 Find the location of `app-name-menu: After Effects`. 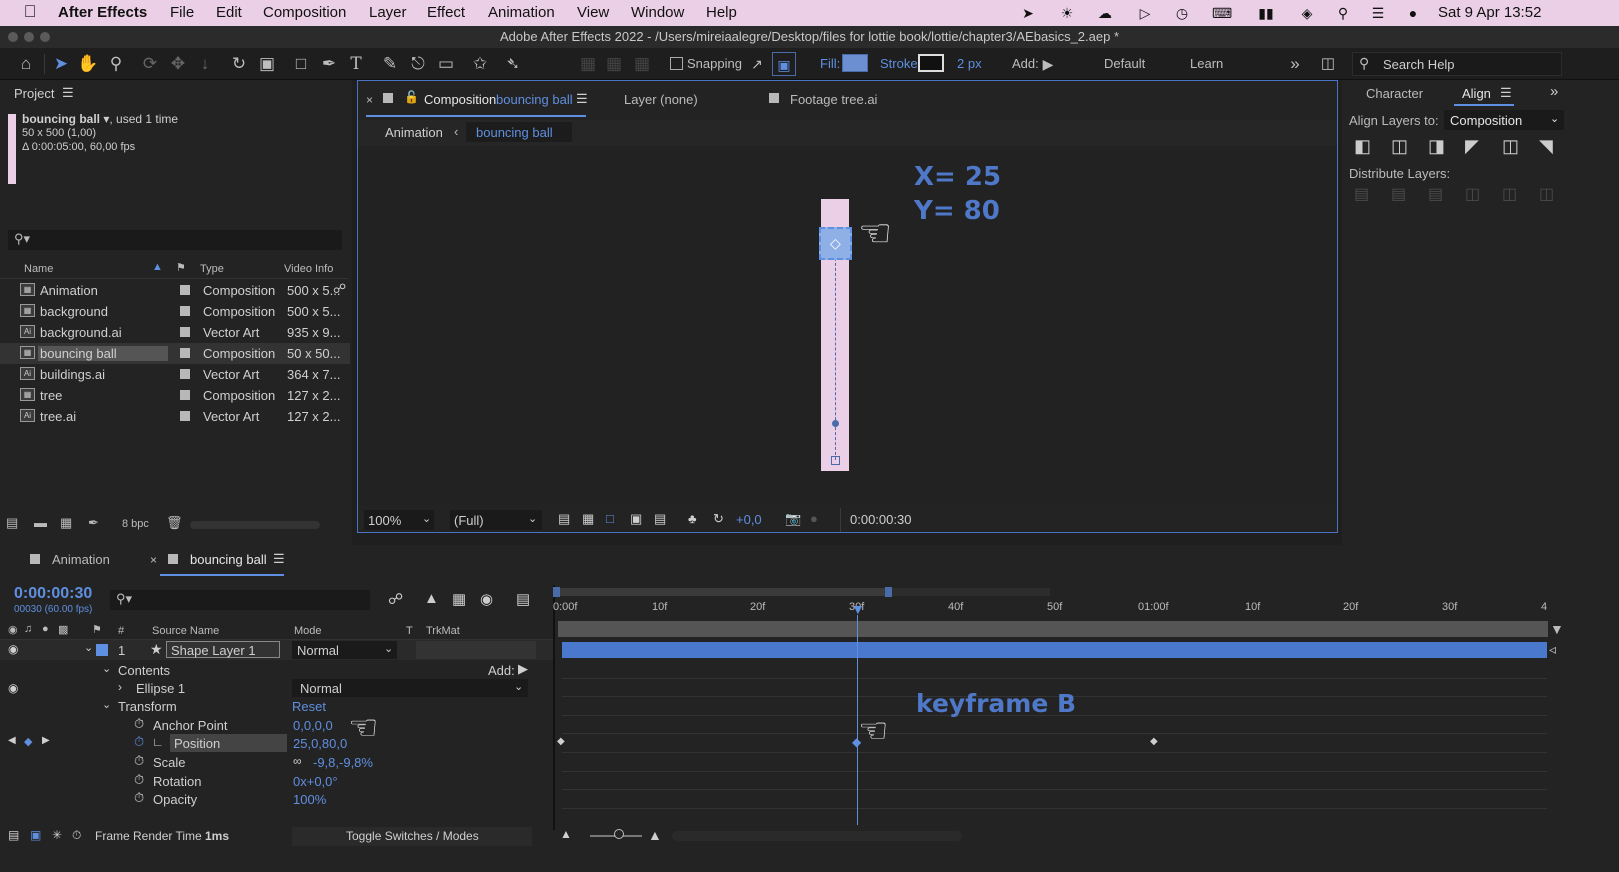

app-name-menu: After Effects is located at coordinates (102, 12).